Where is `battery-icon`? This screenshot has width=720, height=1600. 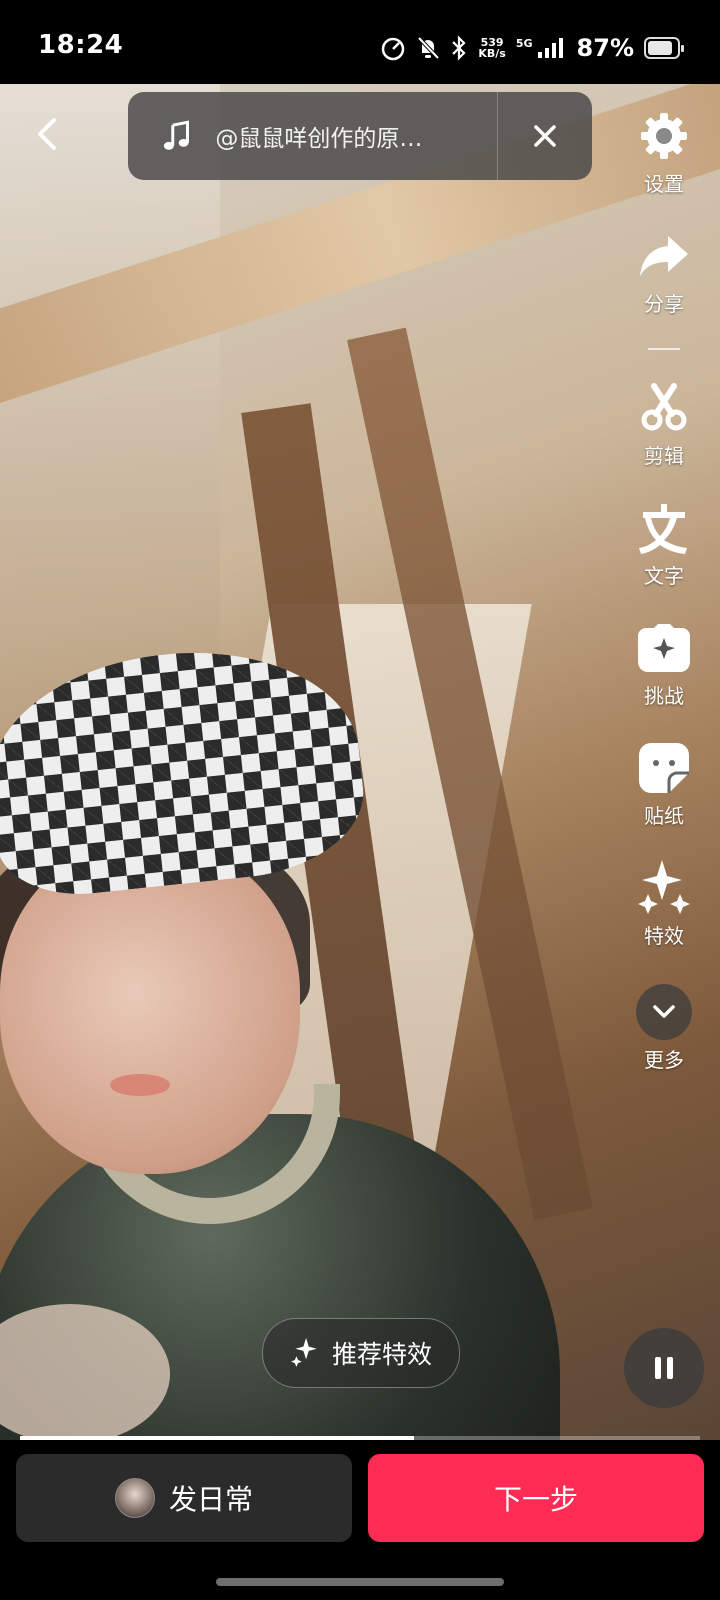
battery-icon is located at coordinates (664, 48).